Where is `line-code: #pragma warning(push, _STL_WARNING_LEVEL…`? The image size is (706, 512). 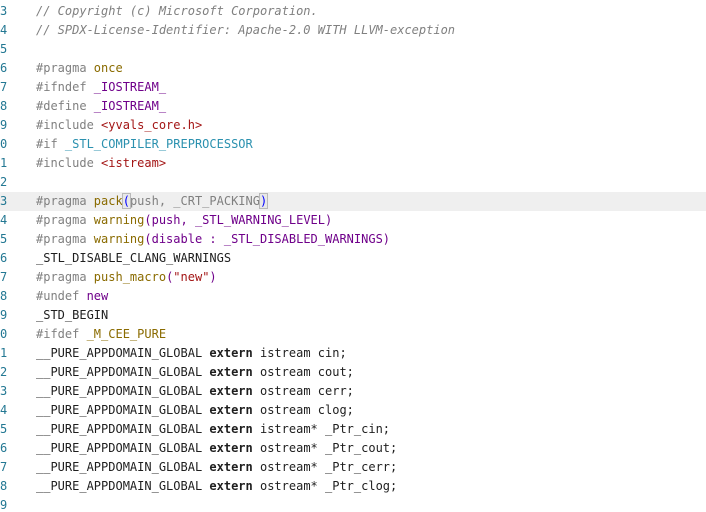 line-code: #pragma warning(push, _STL_WARNING_LEVEL… is located at coordinates (184, 220).